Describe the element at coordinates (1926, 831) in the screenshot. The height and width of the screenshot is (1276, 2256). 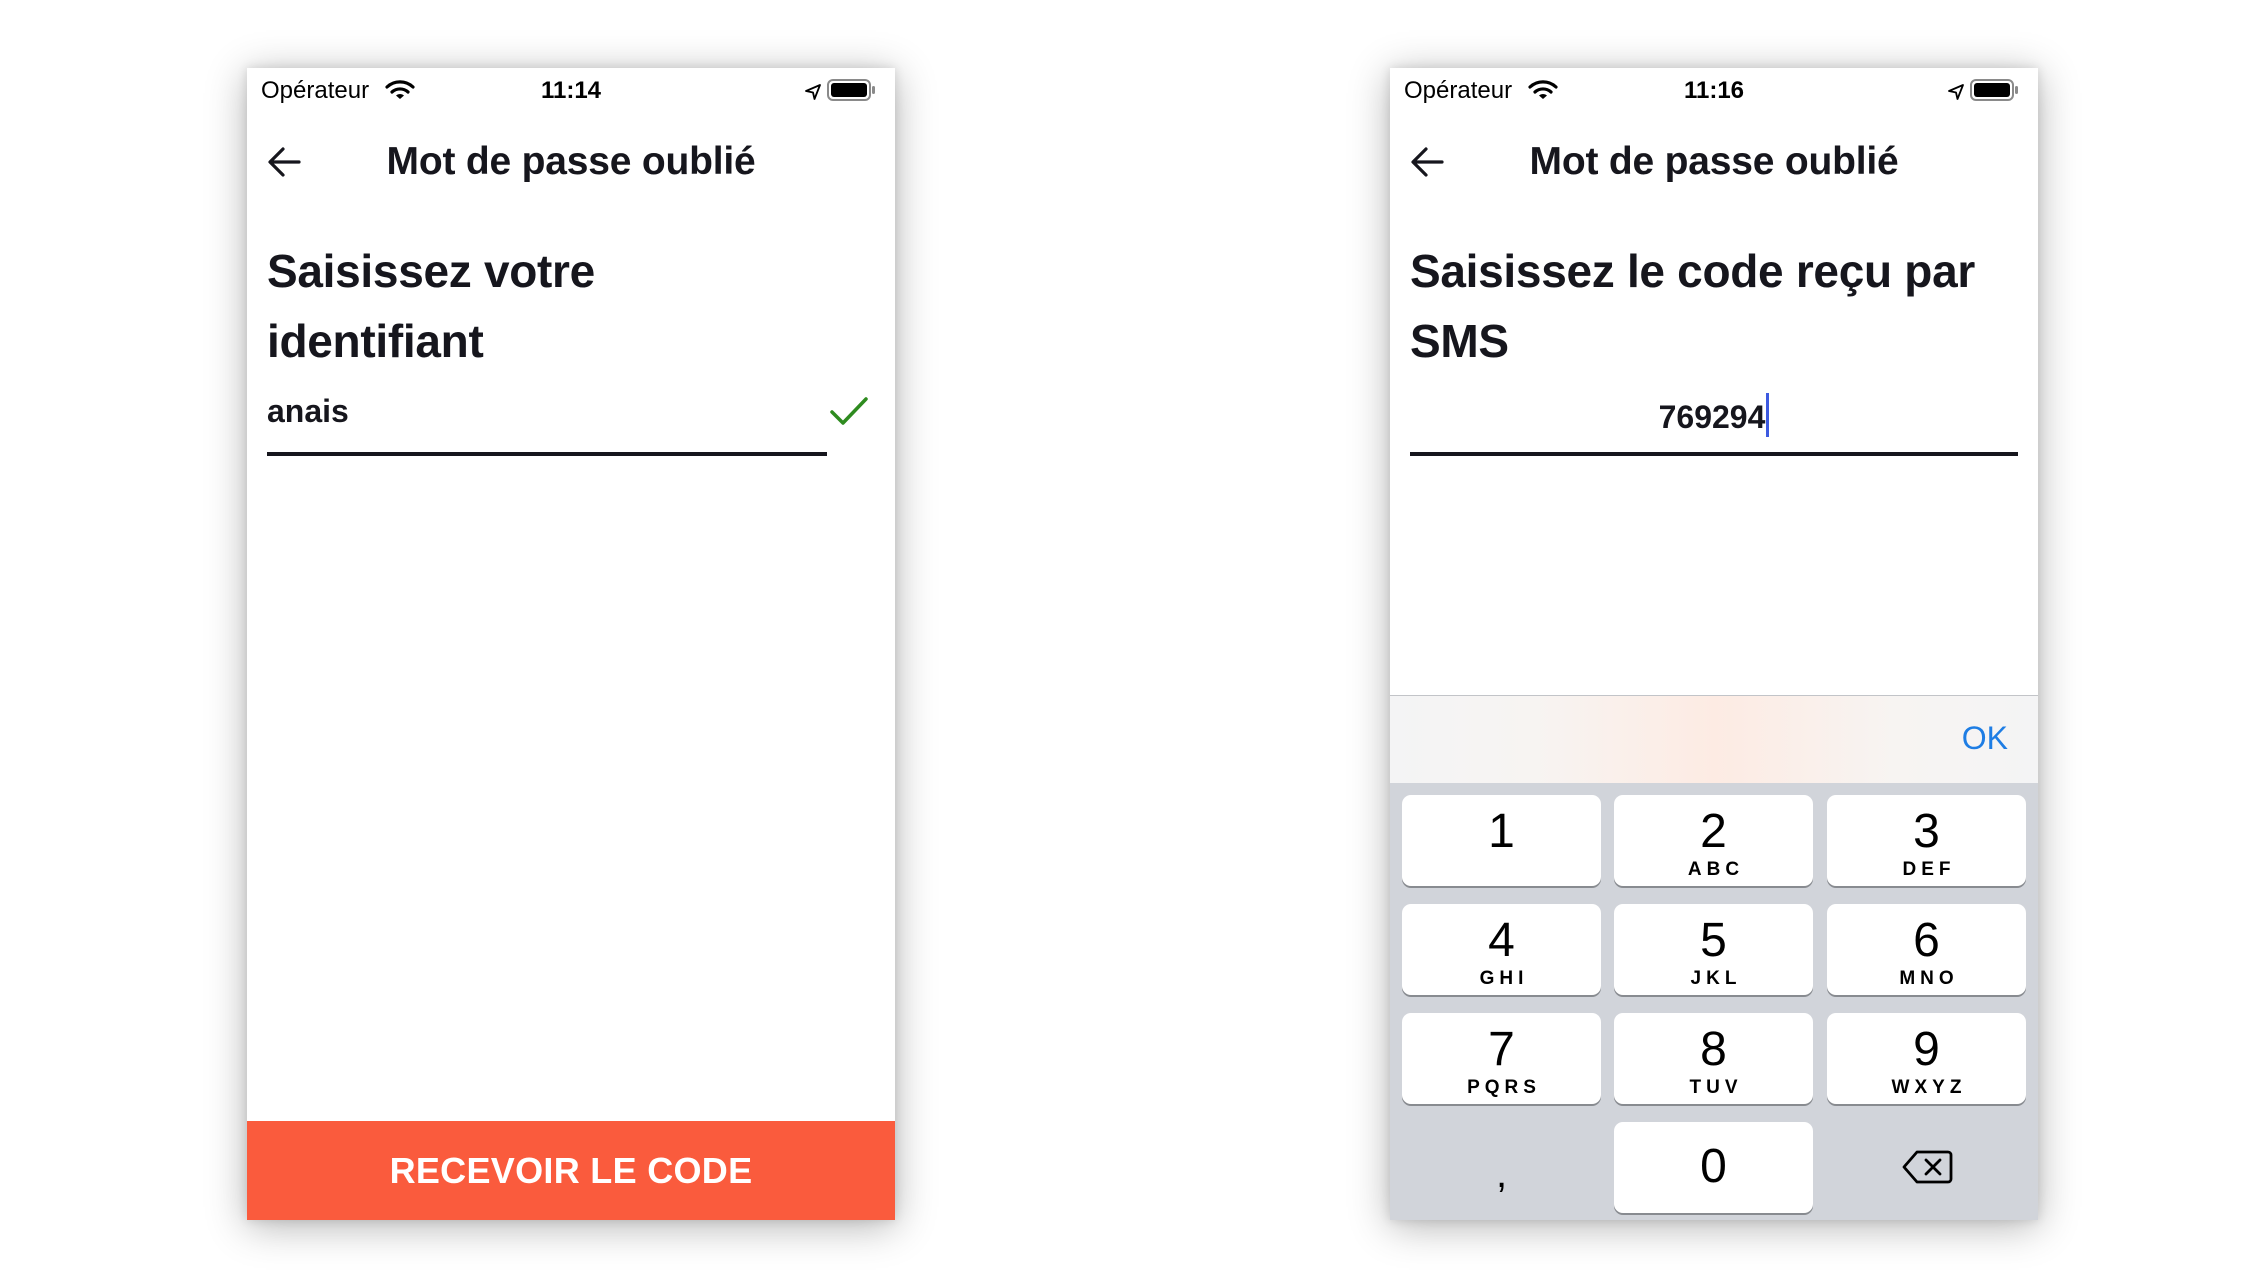
I see `key-digit: 3` at that location.